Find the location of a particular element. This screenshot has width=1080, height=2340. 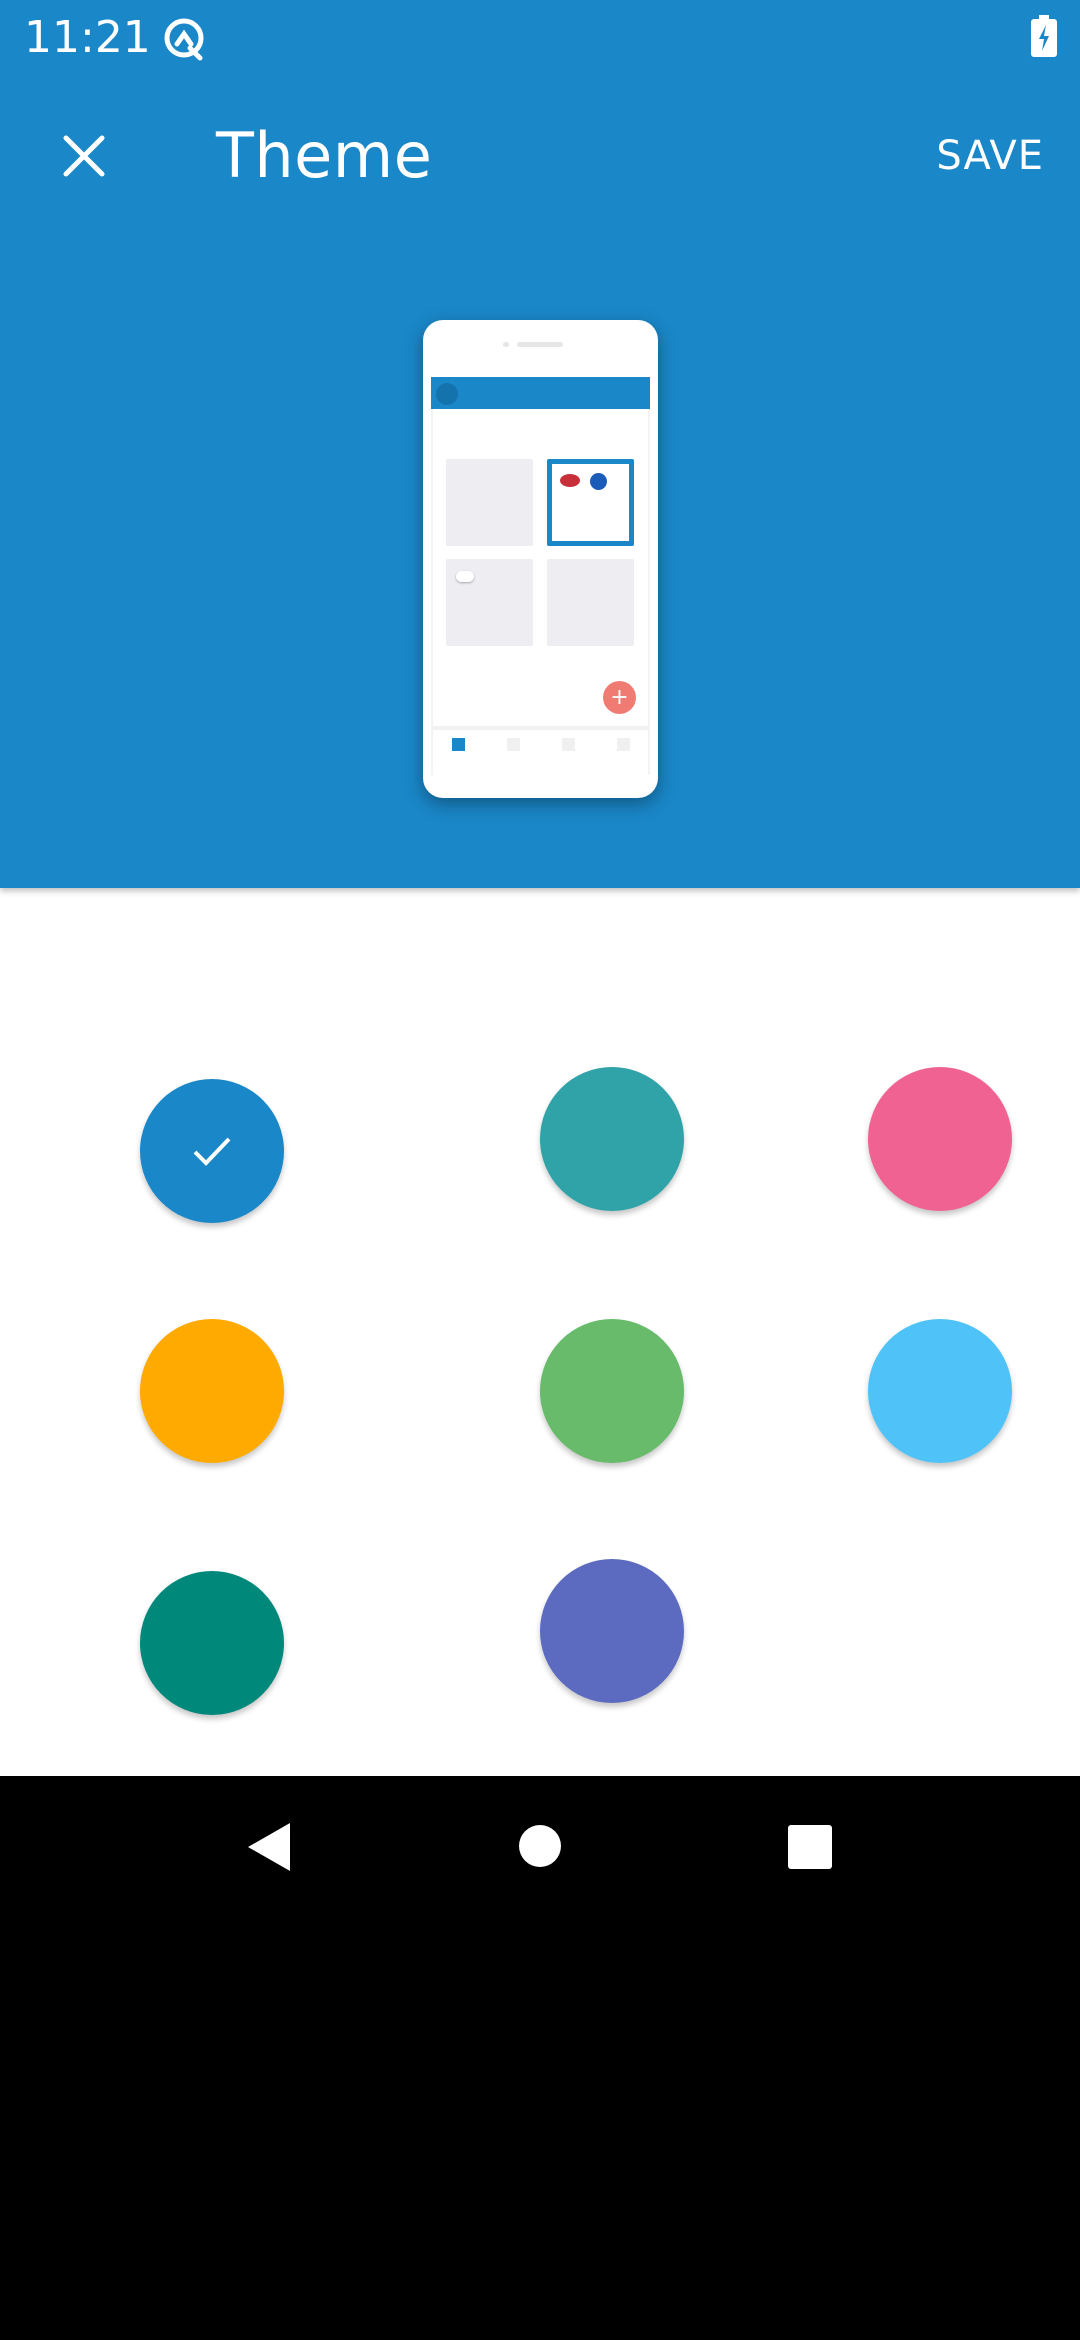

preview-fab: + is located at coordinates (619, 697).